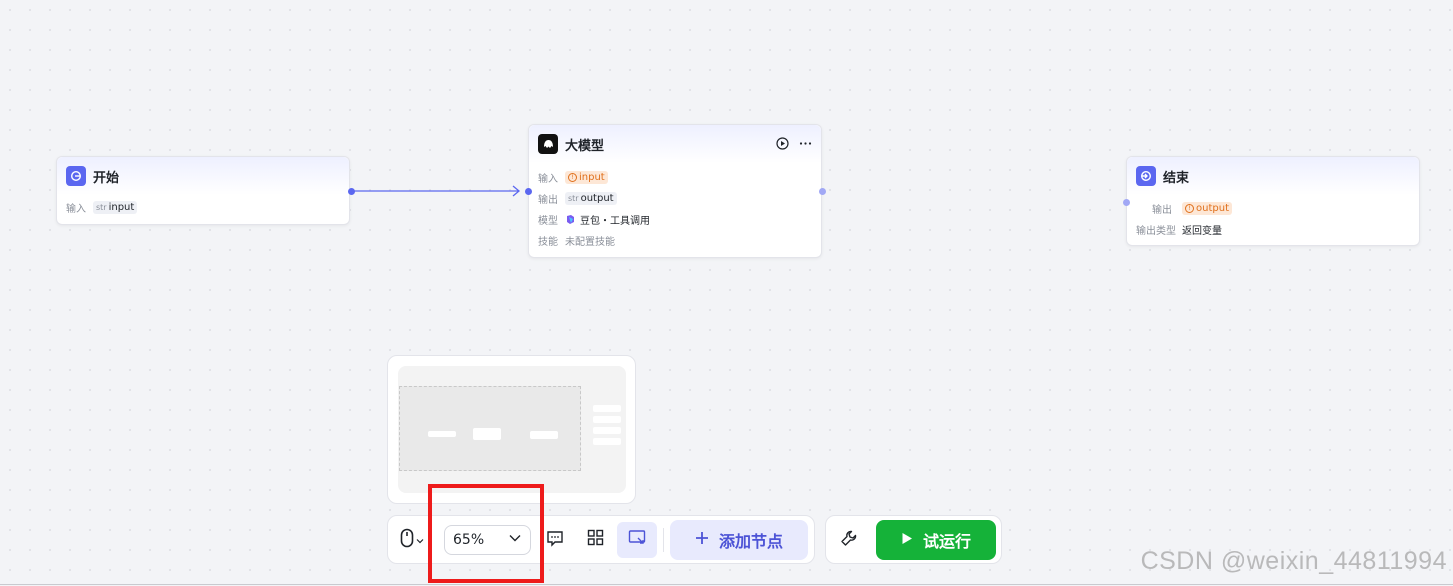 Image resolution: width=1453 pixels, height=586 pixels. I want to click on end-node-header: 结束, so click(1273, 176).